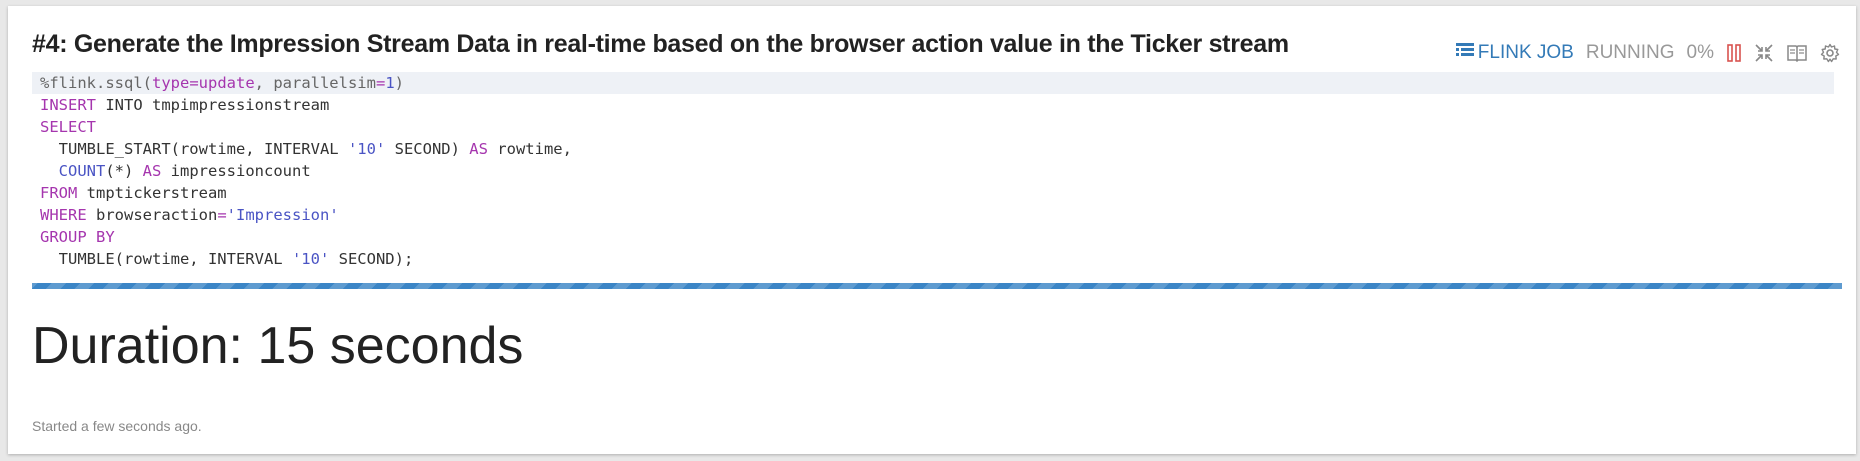  What do you see at coordinates (1700, 52) in the screenshot?
I see `progress-text: 0%` at bounding box center [1700, 52].